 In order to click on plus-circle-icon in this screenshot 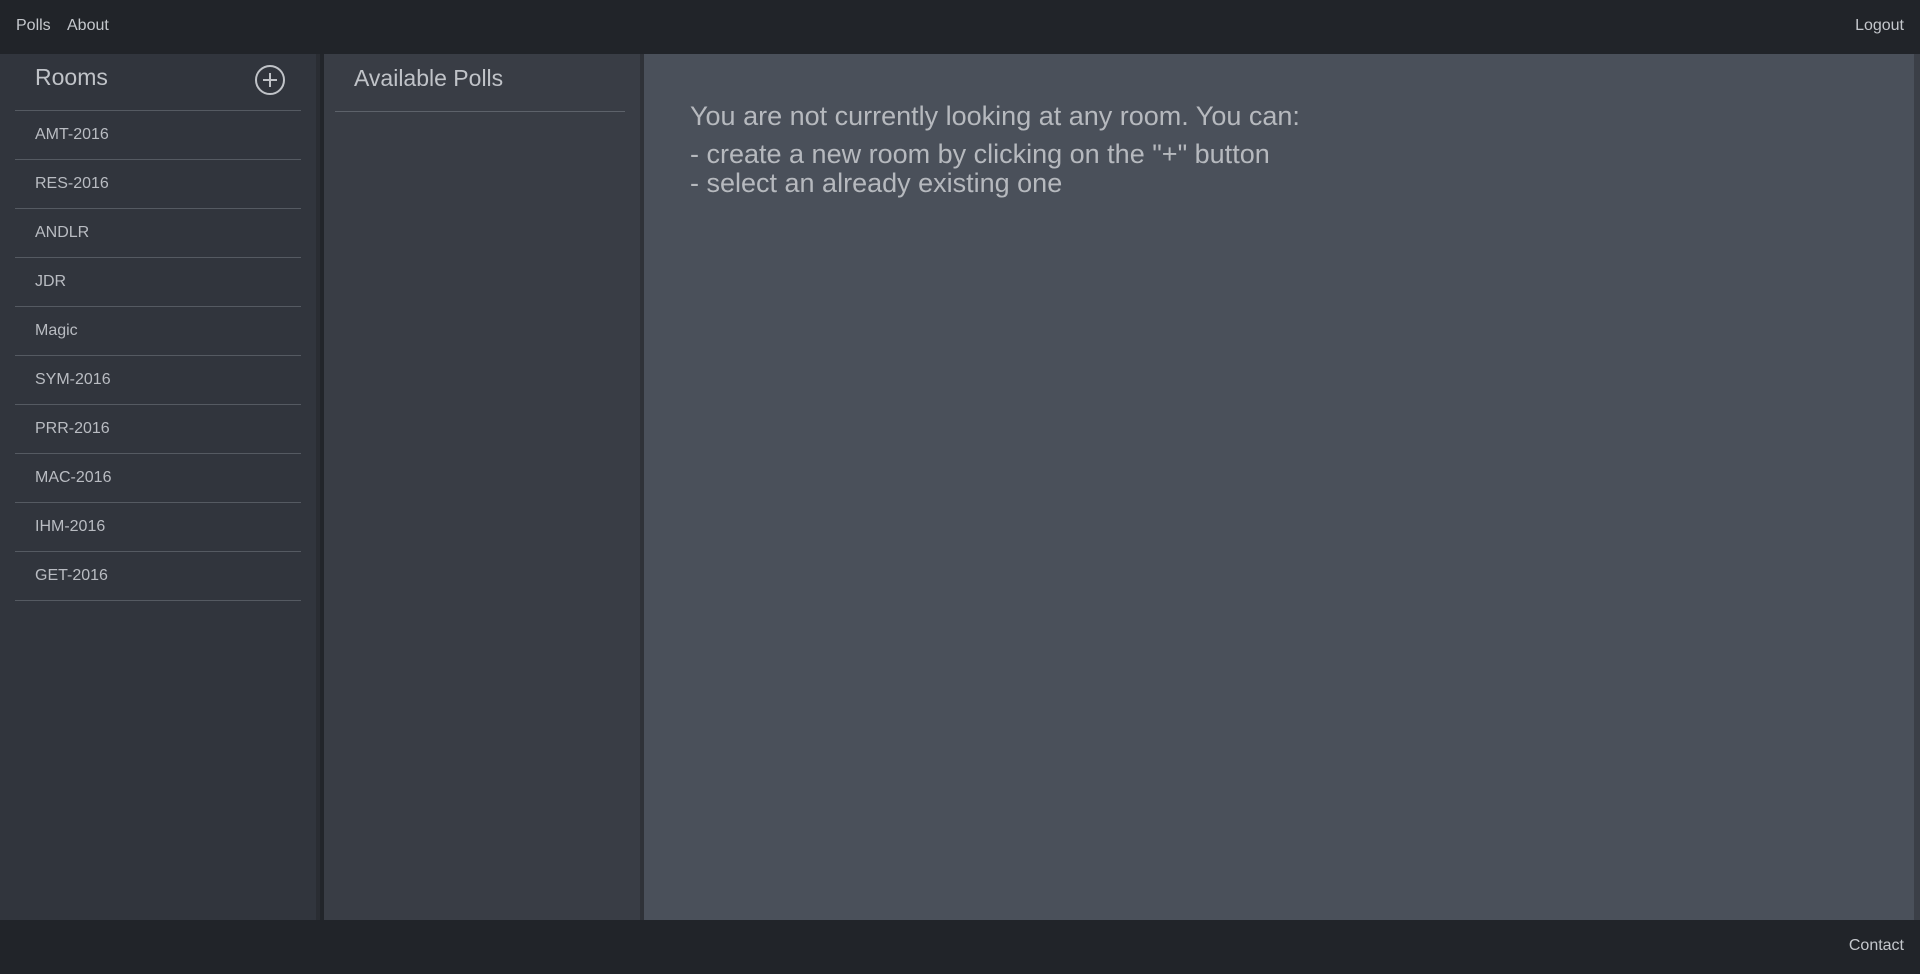, I will do `click(270, 80)`.